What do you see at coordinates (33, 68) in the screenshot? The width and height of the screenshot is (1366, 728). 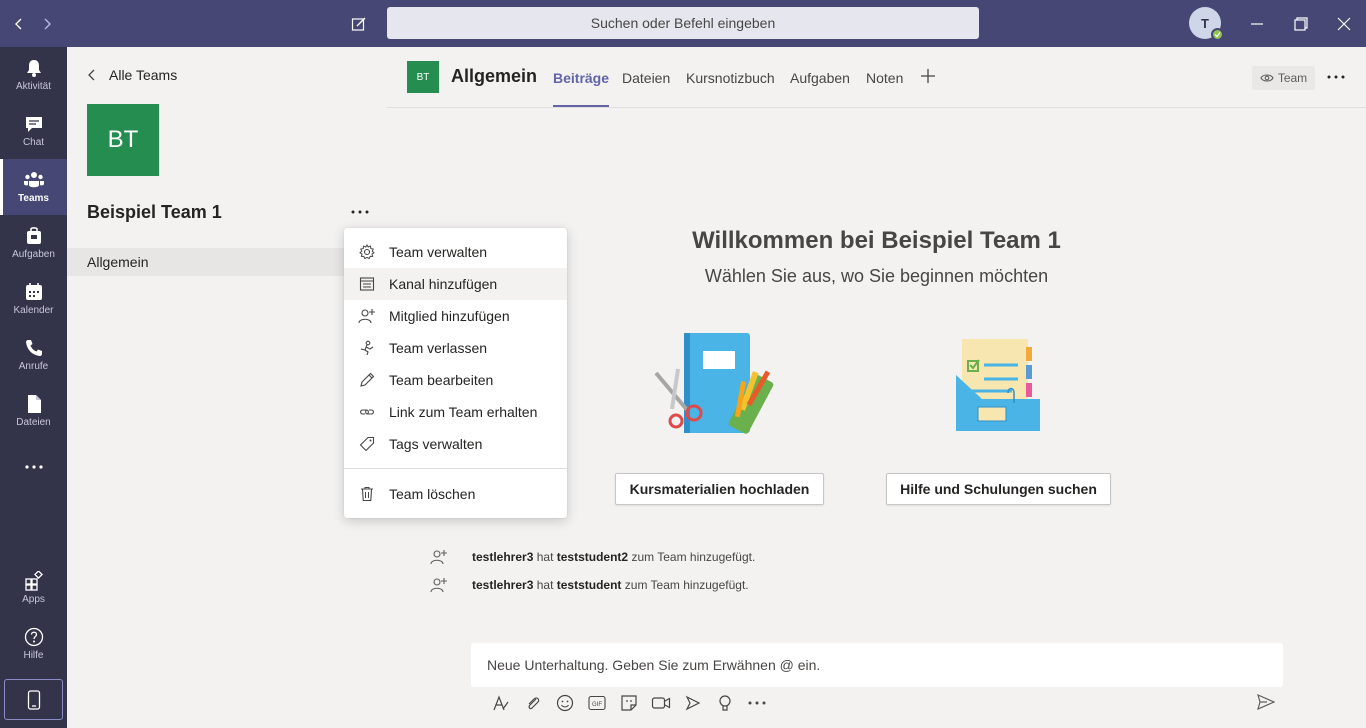 I see `bell-icon` at bounding box center [33, 68].